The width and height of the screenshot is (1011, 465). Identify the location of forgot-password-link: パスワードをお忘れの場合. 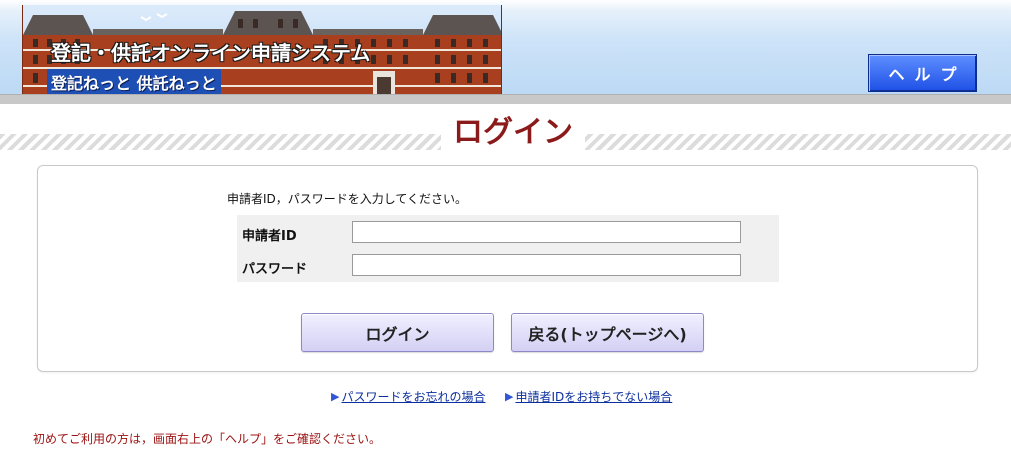
(413, 396).